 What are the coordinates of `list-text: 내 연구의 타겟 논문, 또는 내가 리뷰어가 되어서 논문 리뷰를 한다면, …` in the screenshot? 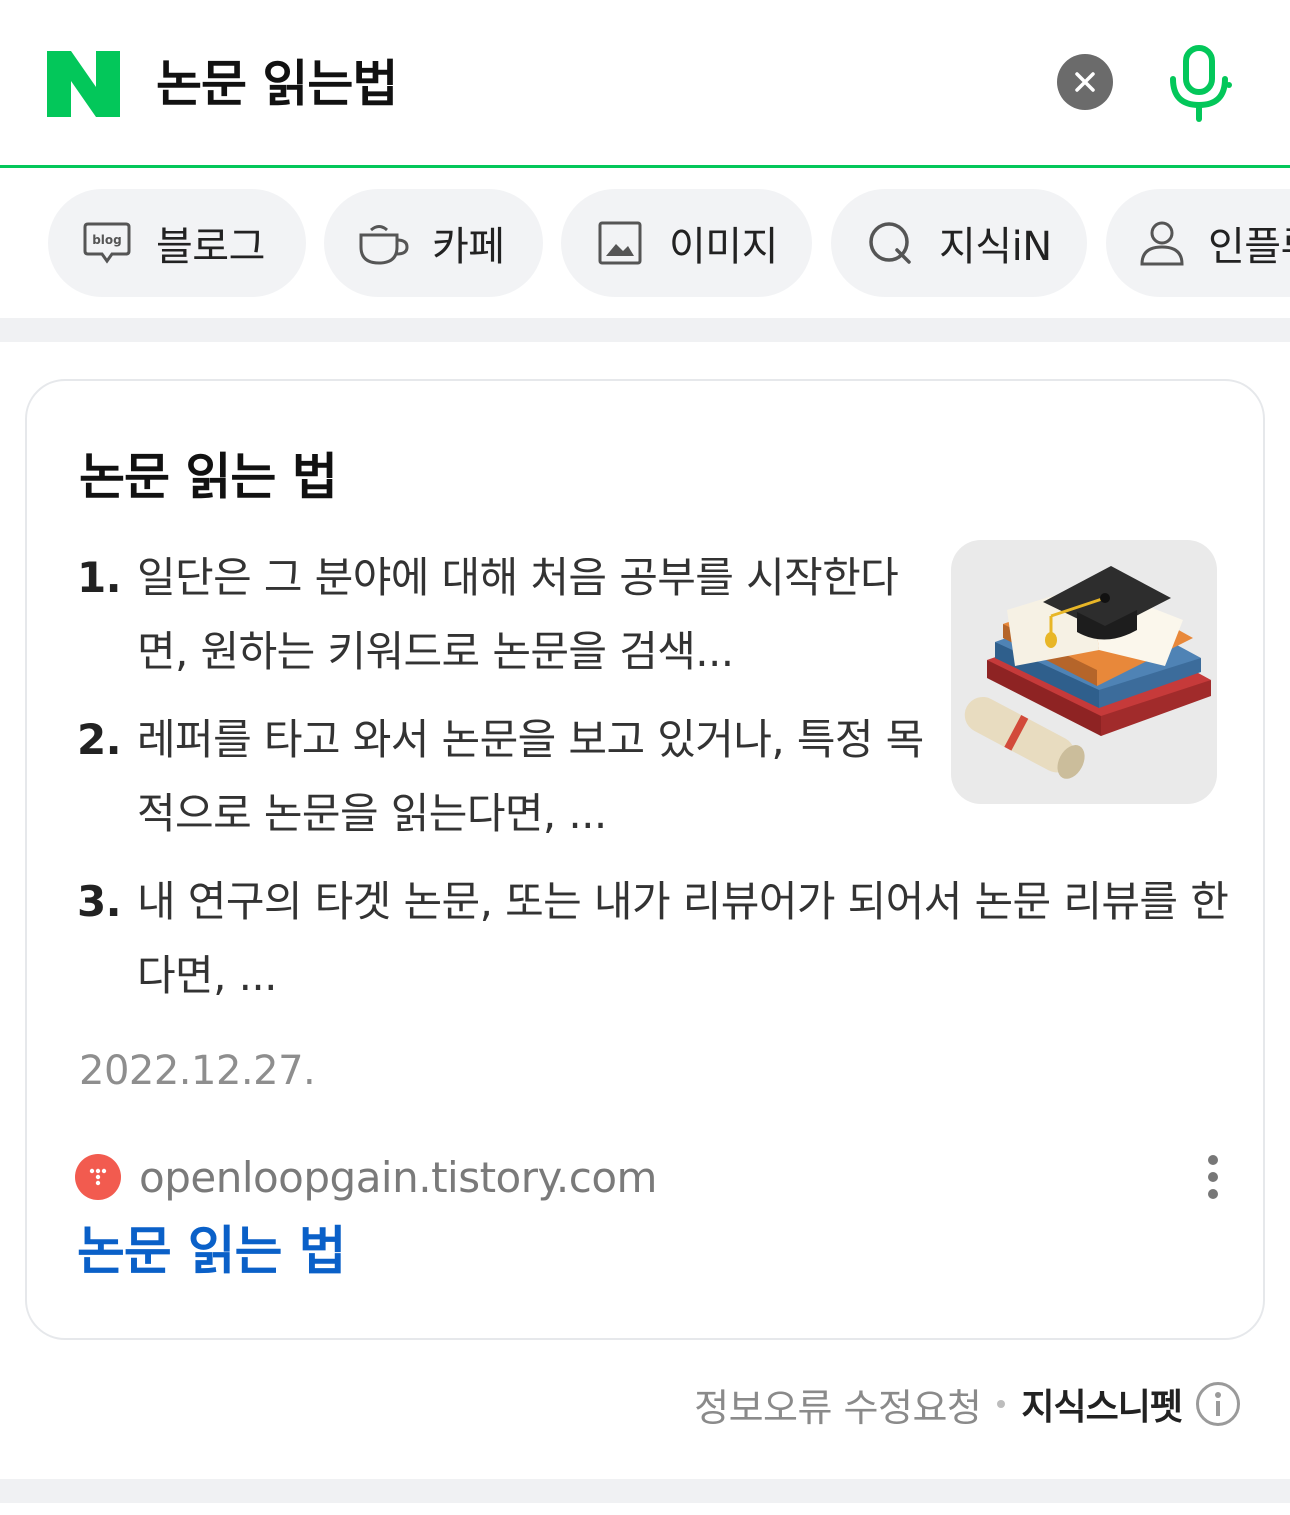 It's located at (683, 938).